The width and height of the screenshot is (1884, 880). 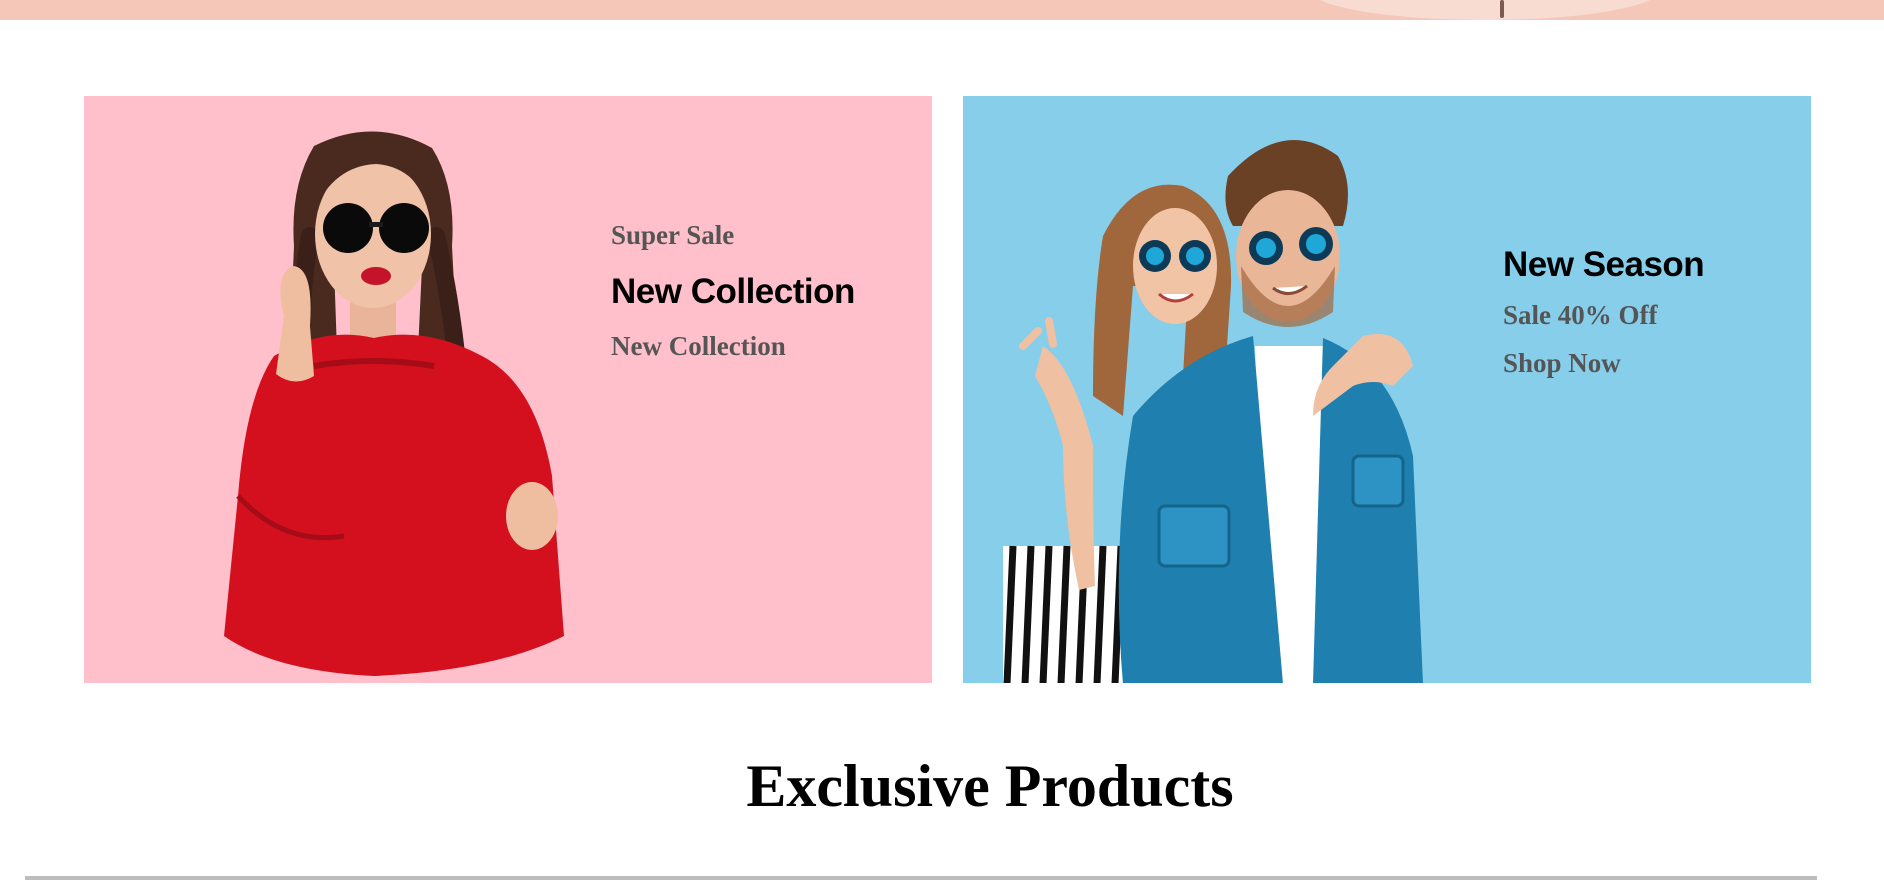 I want to click on promo-image-woman, so click(x=394, y=403).